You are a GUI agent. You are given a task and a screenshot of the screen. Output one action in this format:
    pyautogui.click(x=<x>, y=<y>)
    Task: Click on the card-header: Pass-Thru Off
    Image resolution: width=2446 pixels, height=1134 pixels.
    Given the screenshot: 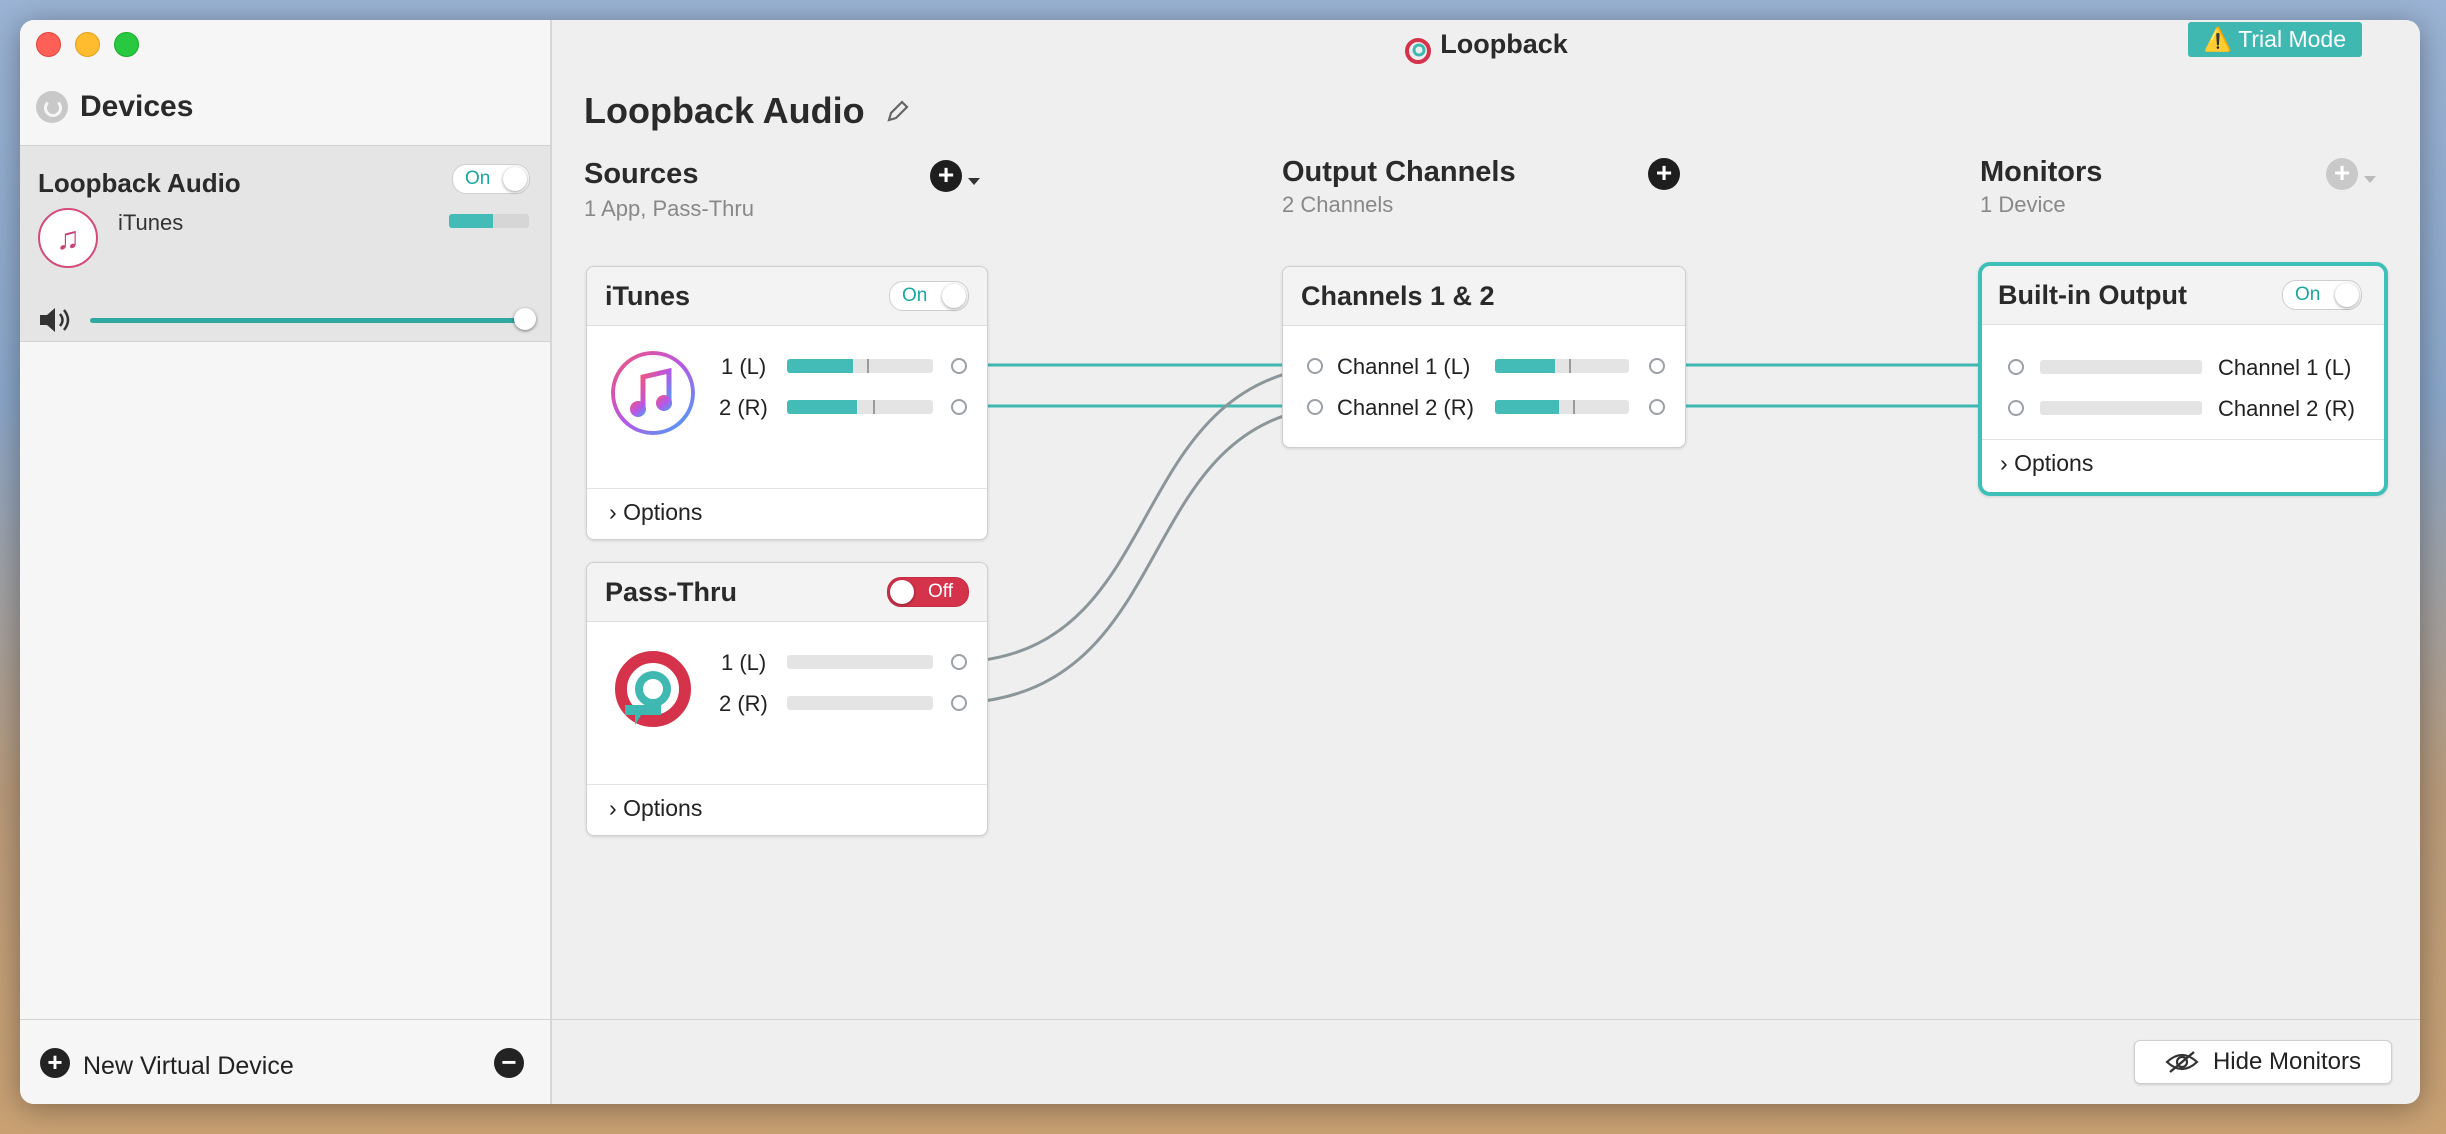 What is the action you would take?
    pyautogui.click(x=787, y=592)
    